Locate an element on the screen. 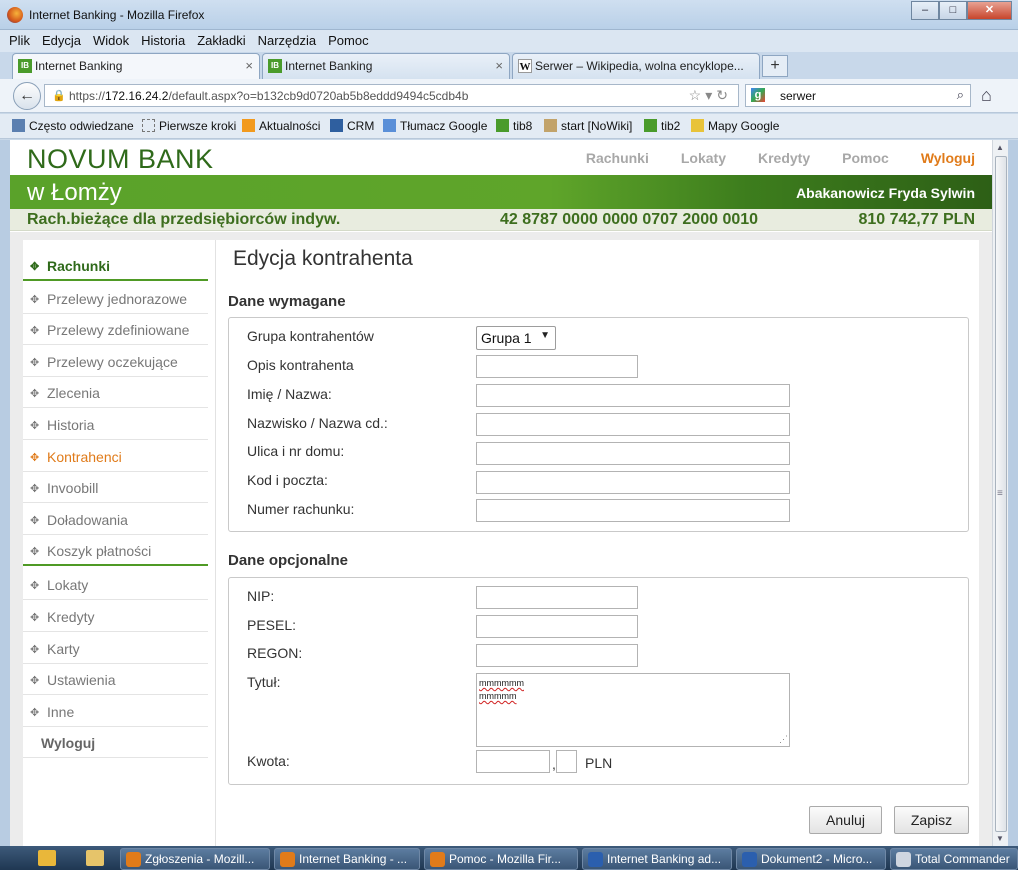 The height and width of the screenshot is (870, 1018). sidebar-item-rachunki: ✥ Rachunki is located at coordinates (115, 265).